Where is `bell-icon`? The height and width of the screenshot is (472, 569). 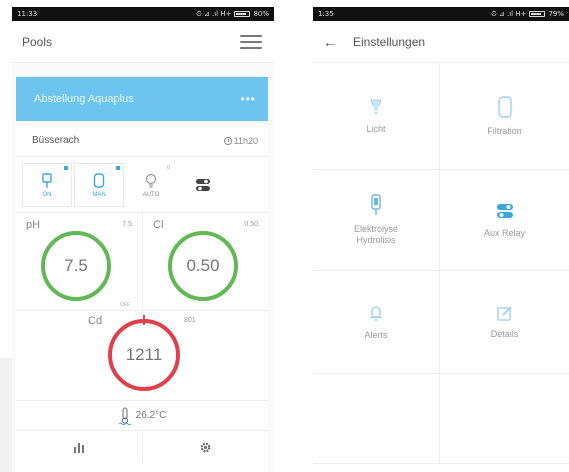
bell-icon is located at coordinates (376, 313).